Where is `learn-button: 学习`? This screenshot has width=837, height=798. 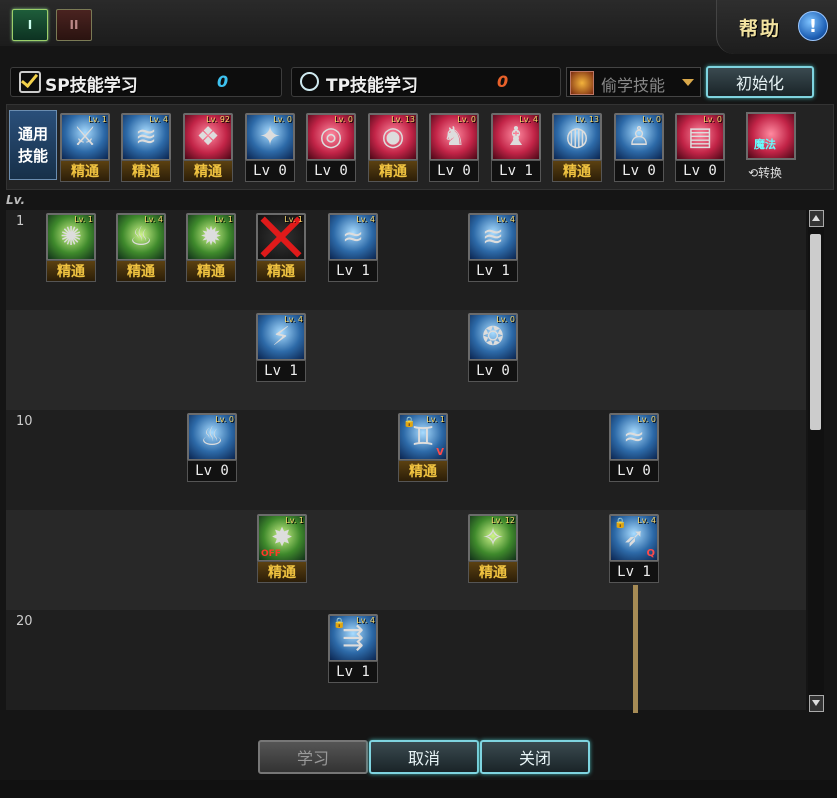 learn-button: 学习 is located at coordinates (313, 757).